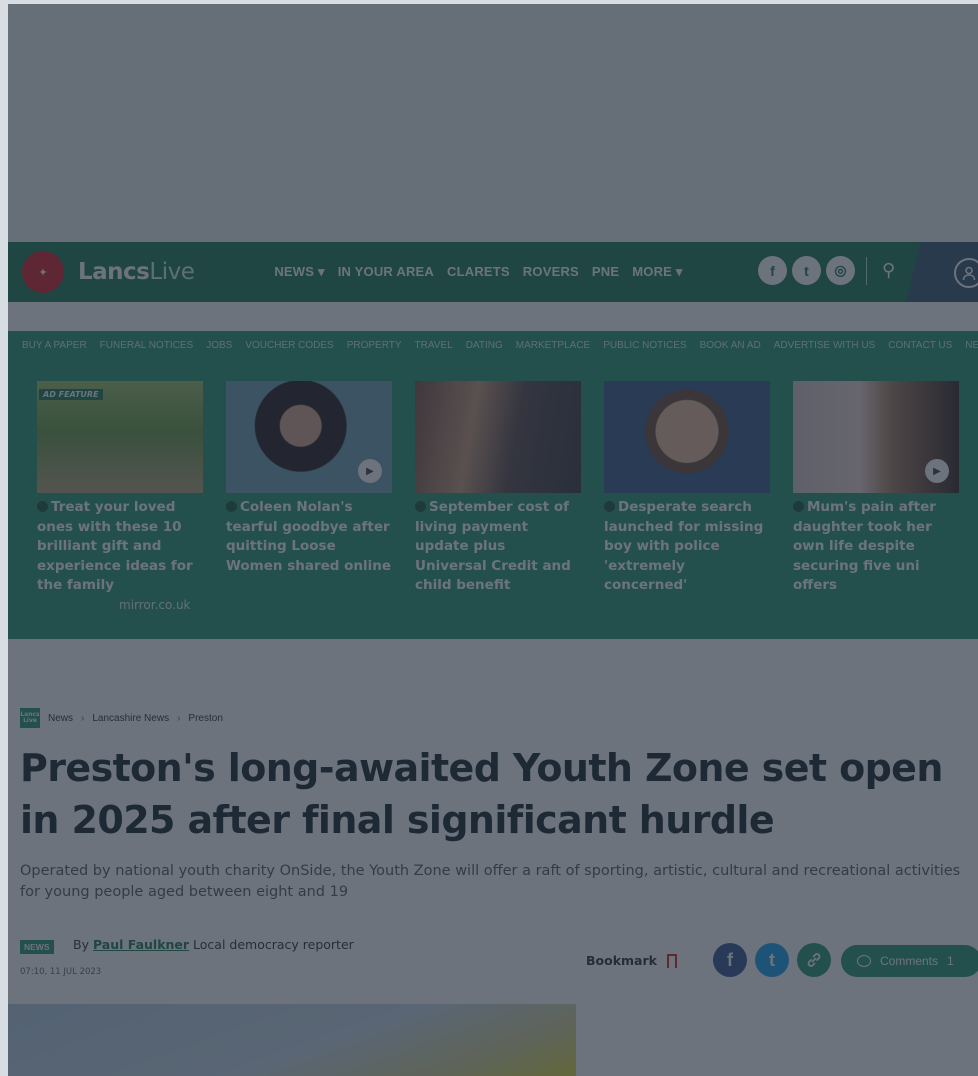 Image resolution: width=978 pixels, height=1076 pixels. I want to click on subnav-item: PUBLIC NOTICES, so click(644, 345).